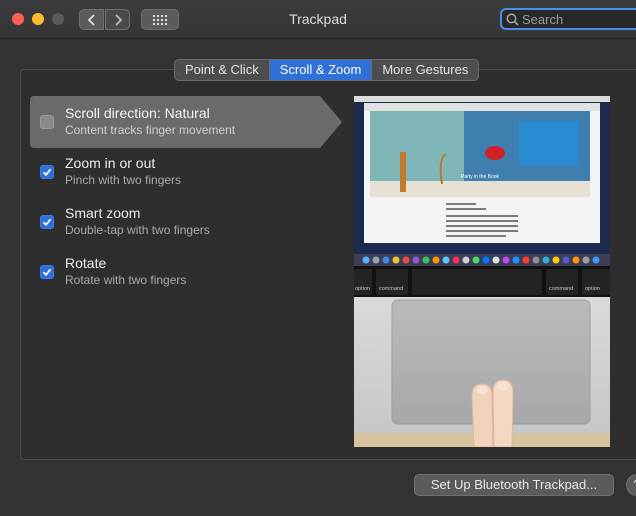  I want to click on title-bar: Trackpad, so click(318, 19).